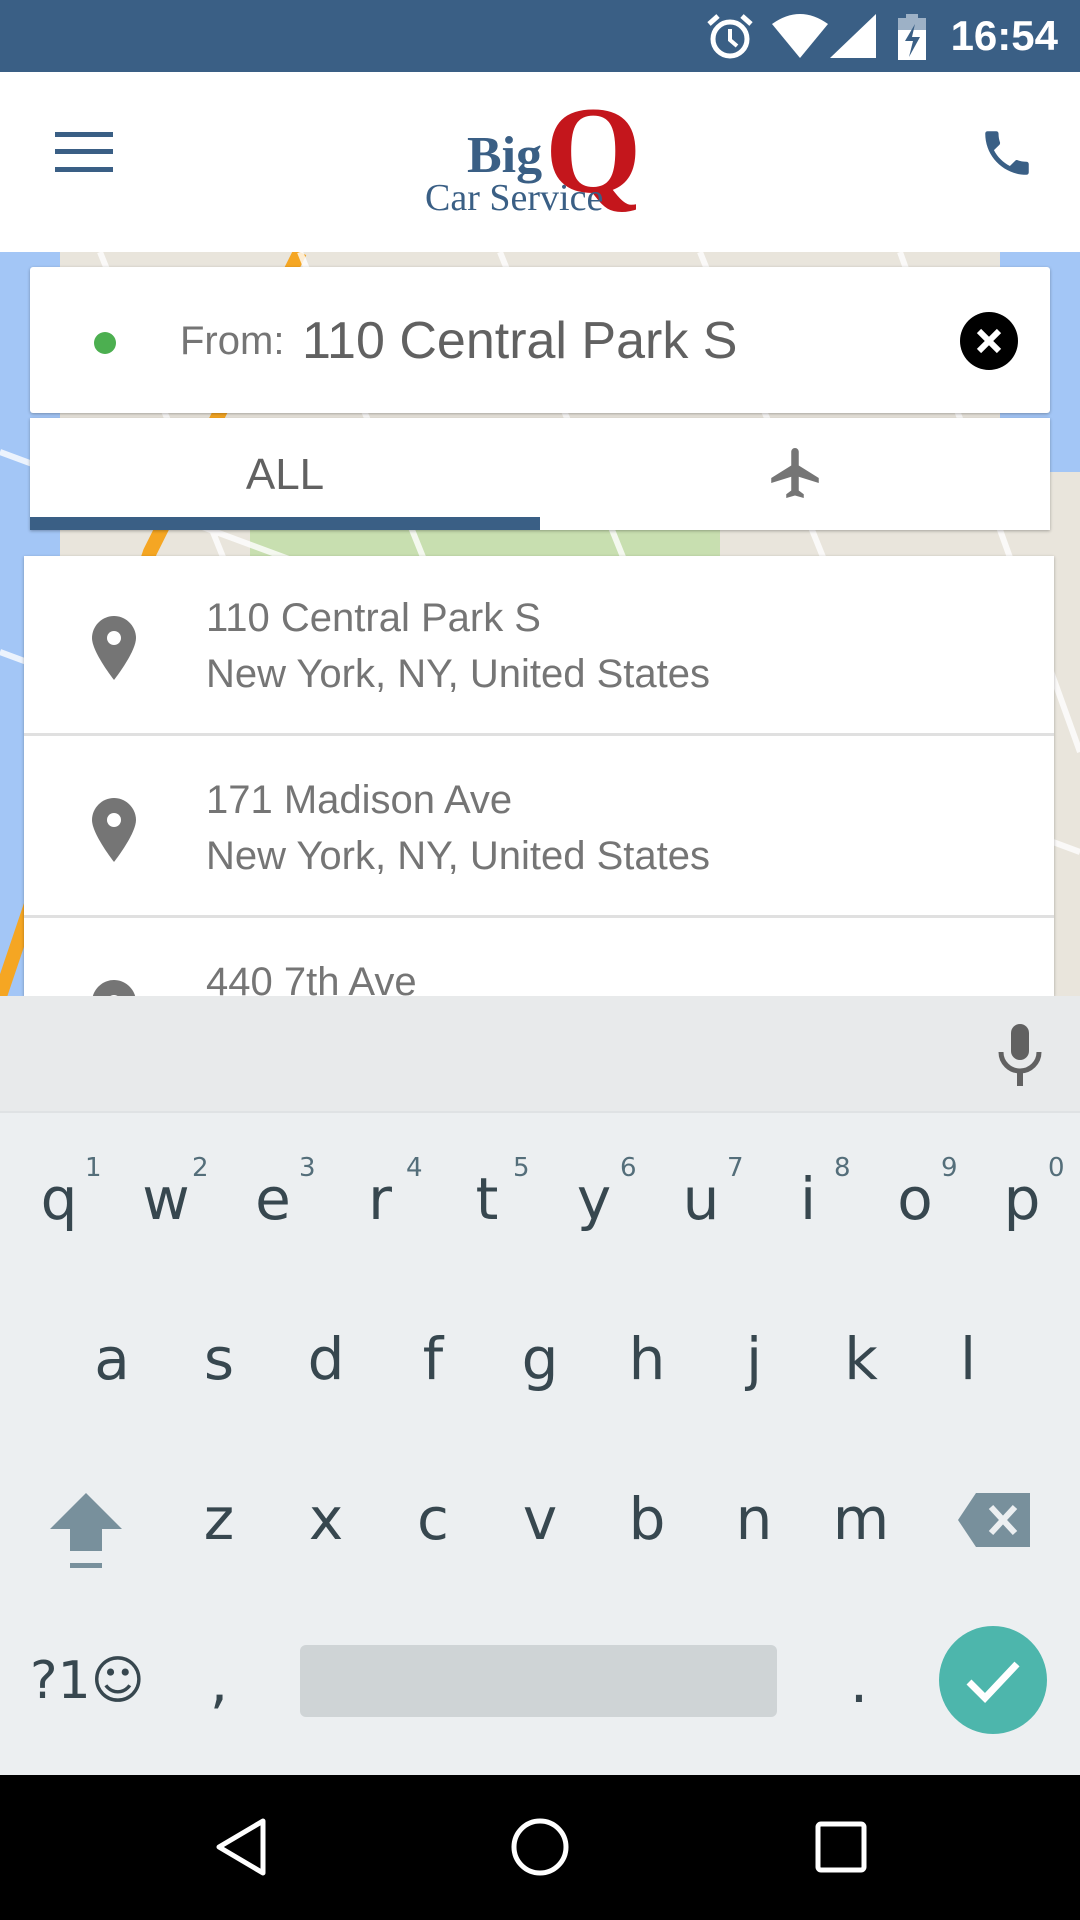 The width and height of the screenshot is (1080, 1920). I want to click on clock: 16:54, so click(1004, 35).